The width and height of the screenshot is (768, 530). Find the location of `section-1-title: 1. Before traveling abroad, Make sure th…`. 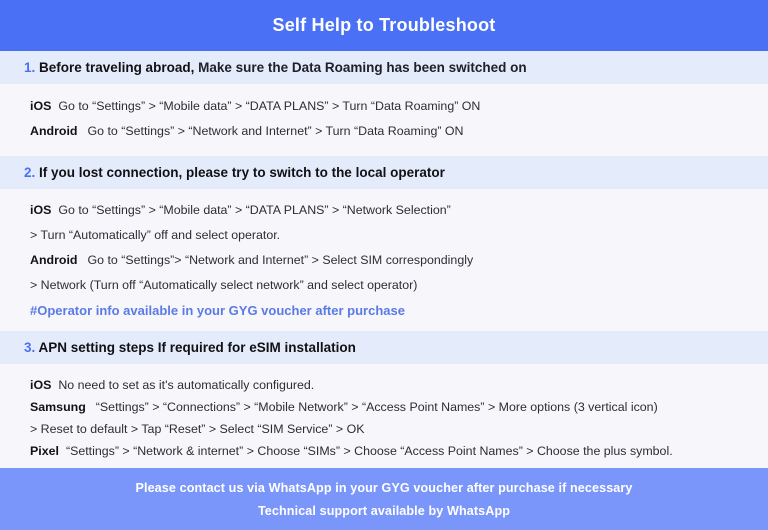

section-1-title: 1. Before traveling abroad, Make sure th… is located at coordinates (263, 67).